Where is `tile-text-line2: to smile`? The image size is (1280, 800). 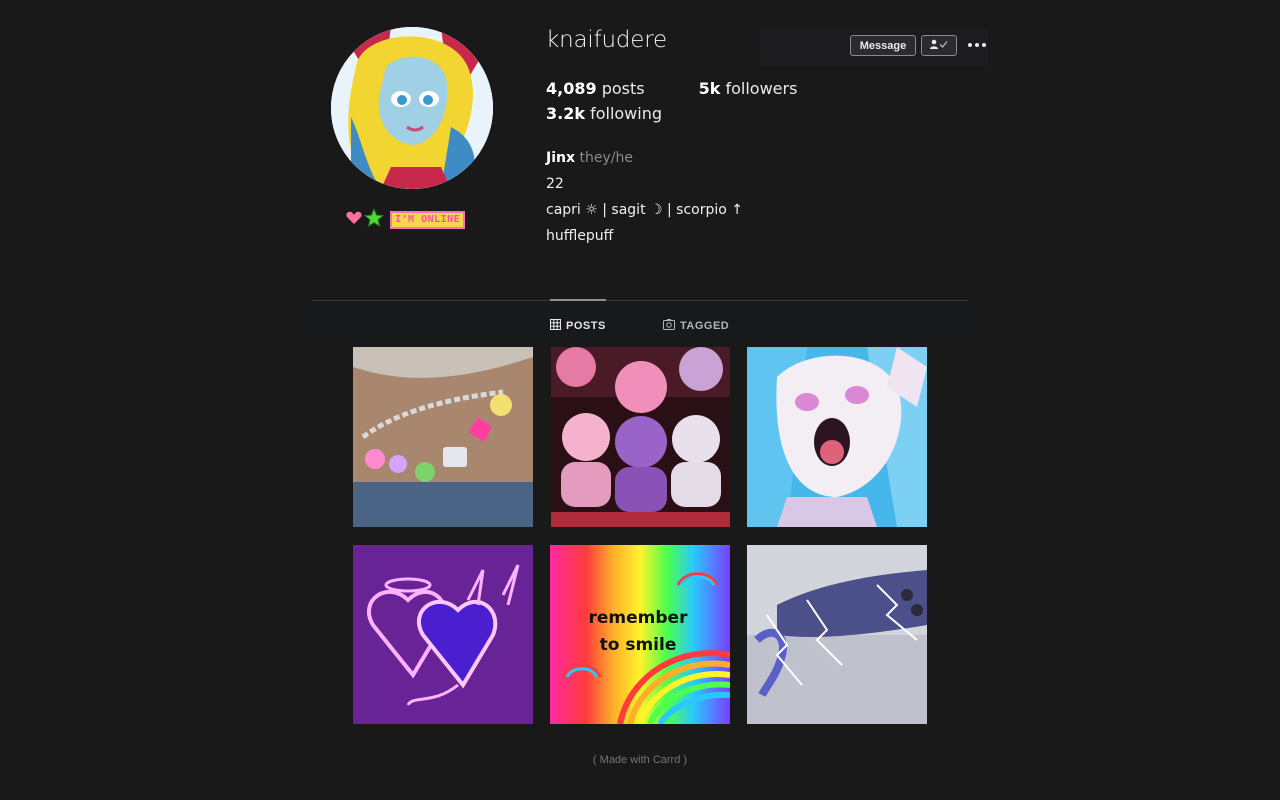 tile-text-line2: to smile is located at coordinates (638, 645).